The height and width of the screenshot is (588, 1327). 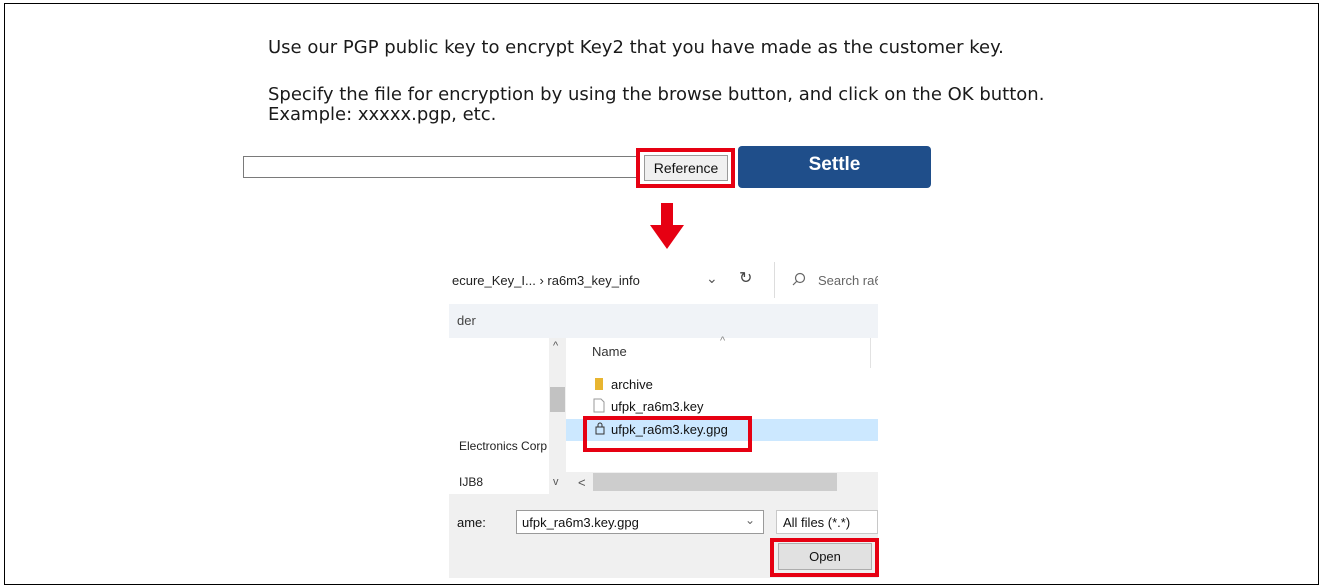 What do you see at coordinates (599, 405) in the screenshot?
I see `file-icon` at bounding box center [599, 405].